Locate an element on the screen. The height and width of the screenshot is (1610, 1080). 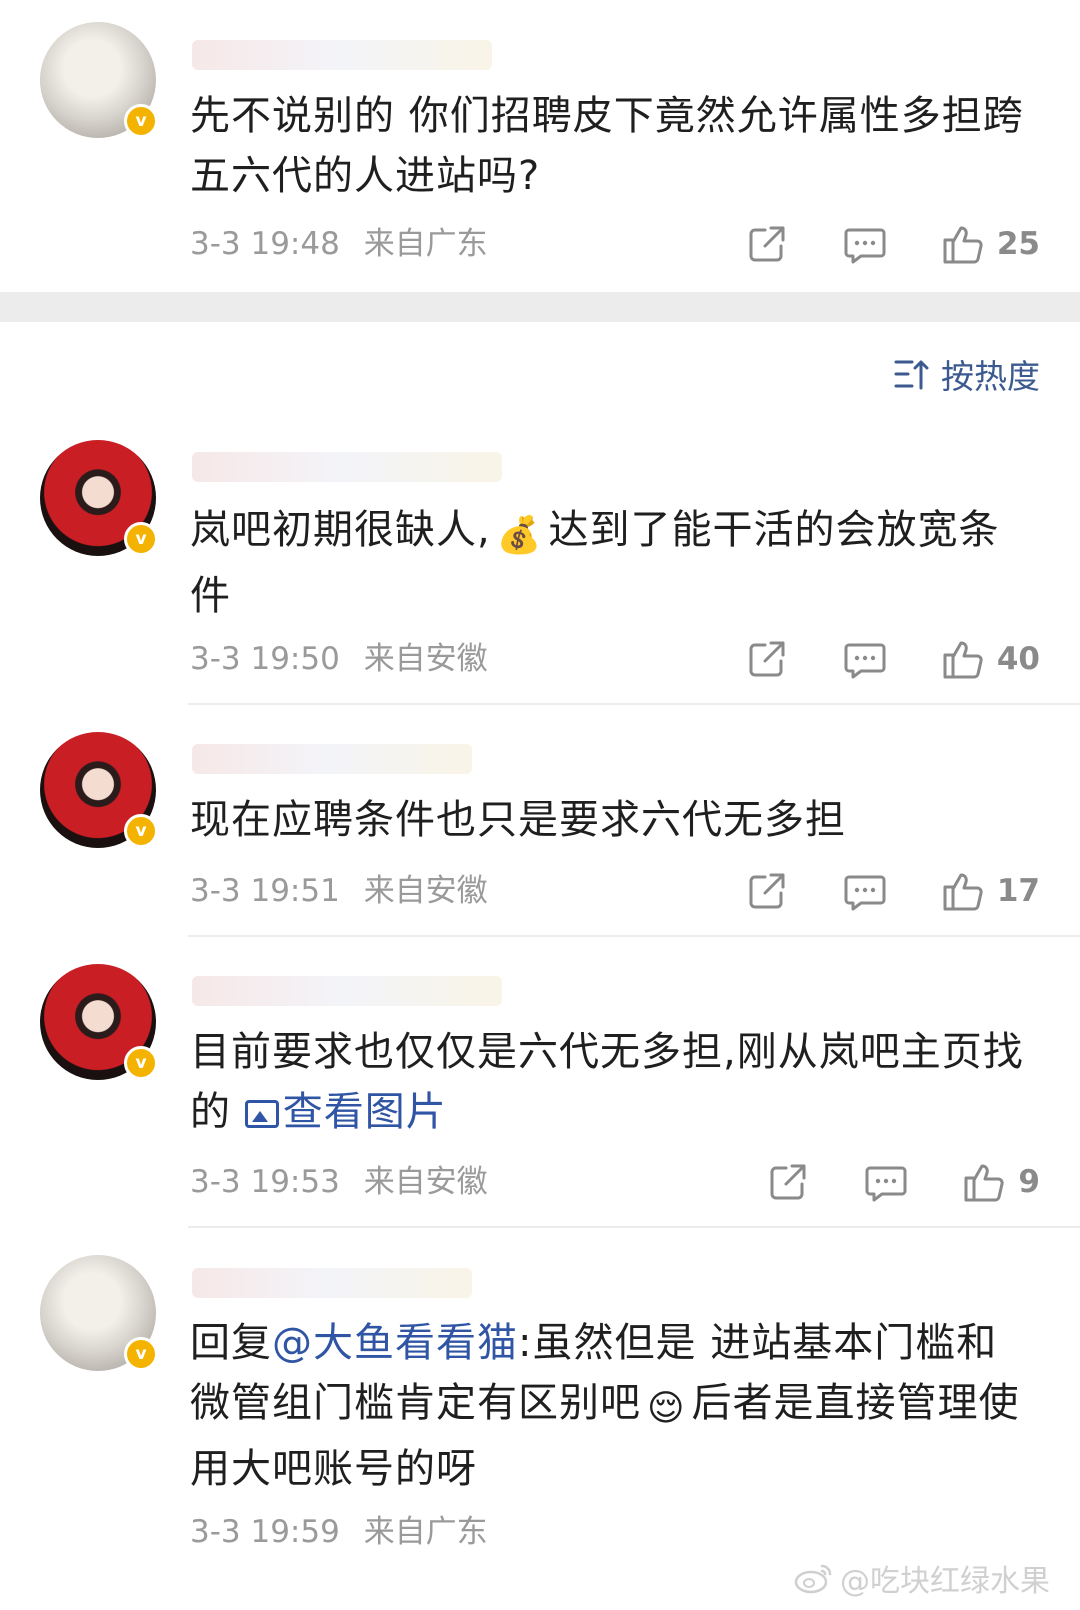
sort-label: 按热度 is located at coordinates (990, 376).